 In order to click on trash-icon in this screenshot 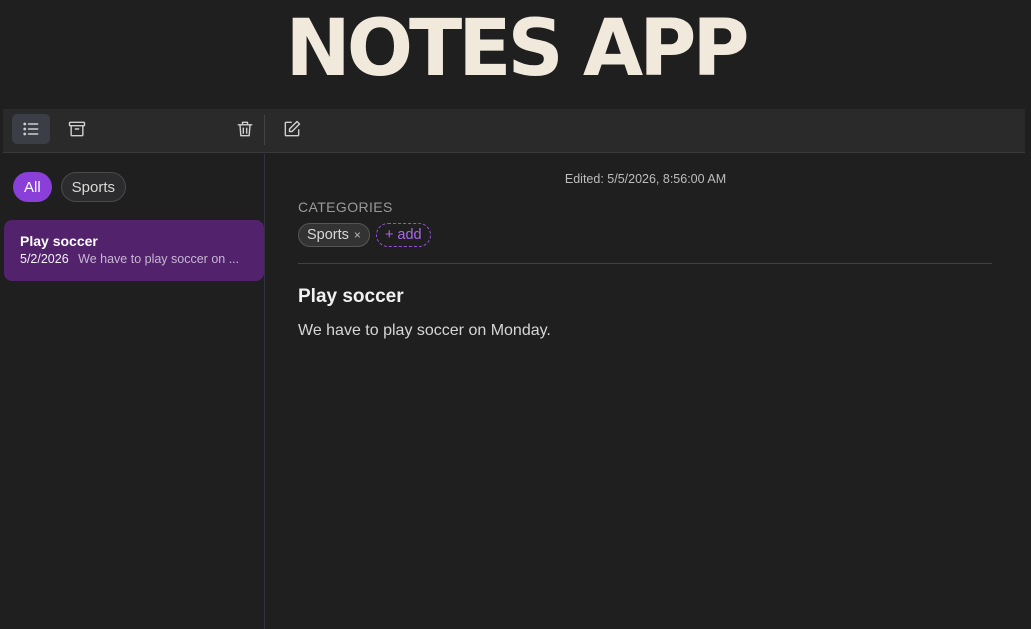, I will do `click(245, 129)`.